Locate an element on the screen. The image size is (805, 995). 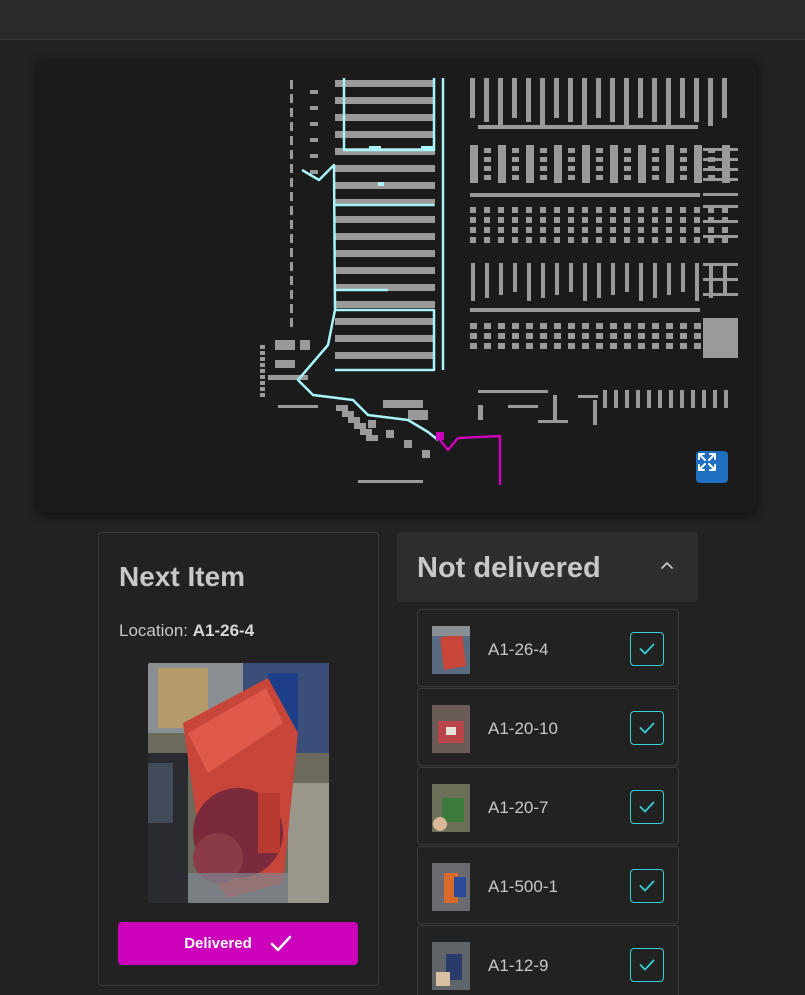
chevron-up-icon is located at coordinates (667, 565).